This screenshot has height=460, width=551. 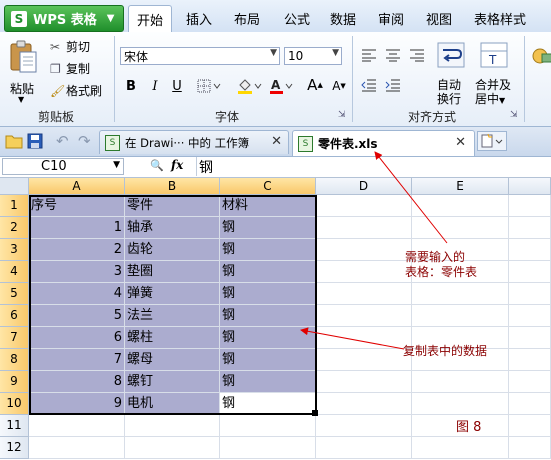 What do you see at coordinates (14, 228) in the screenshot?
I see `row-header-2: 2` at bounding box center [14, 228].